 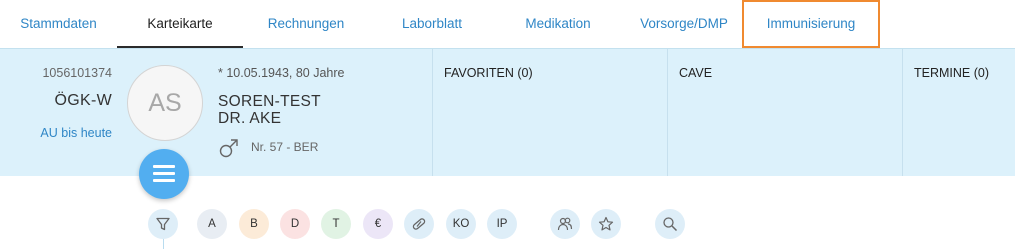 I want to click on filter-d: D, so click(x=295, y=224).